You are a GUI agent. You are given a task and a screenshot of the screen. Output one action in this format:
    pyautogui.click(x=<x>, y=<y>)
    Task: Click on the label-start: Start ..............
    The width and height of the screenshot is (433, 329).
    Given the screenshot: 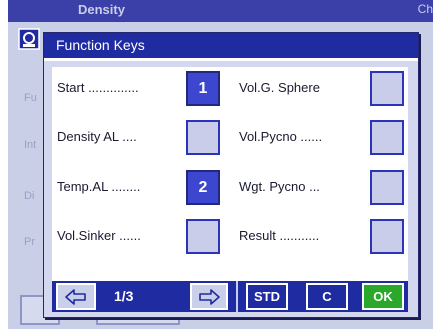 What is the action you would take?
    pyautogui.click(x=98, y=87)
    